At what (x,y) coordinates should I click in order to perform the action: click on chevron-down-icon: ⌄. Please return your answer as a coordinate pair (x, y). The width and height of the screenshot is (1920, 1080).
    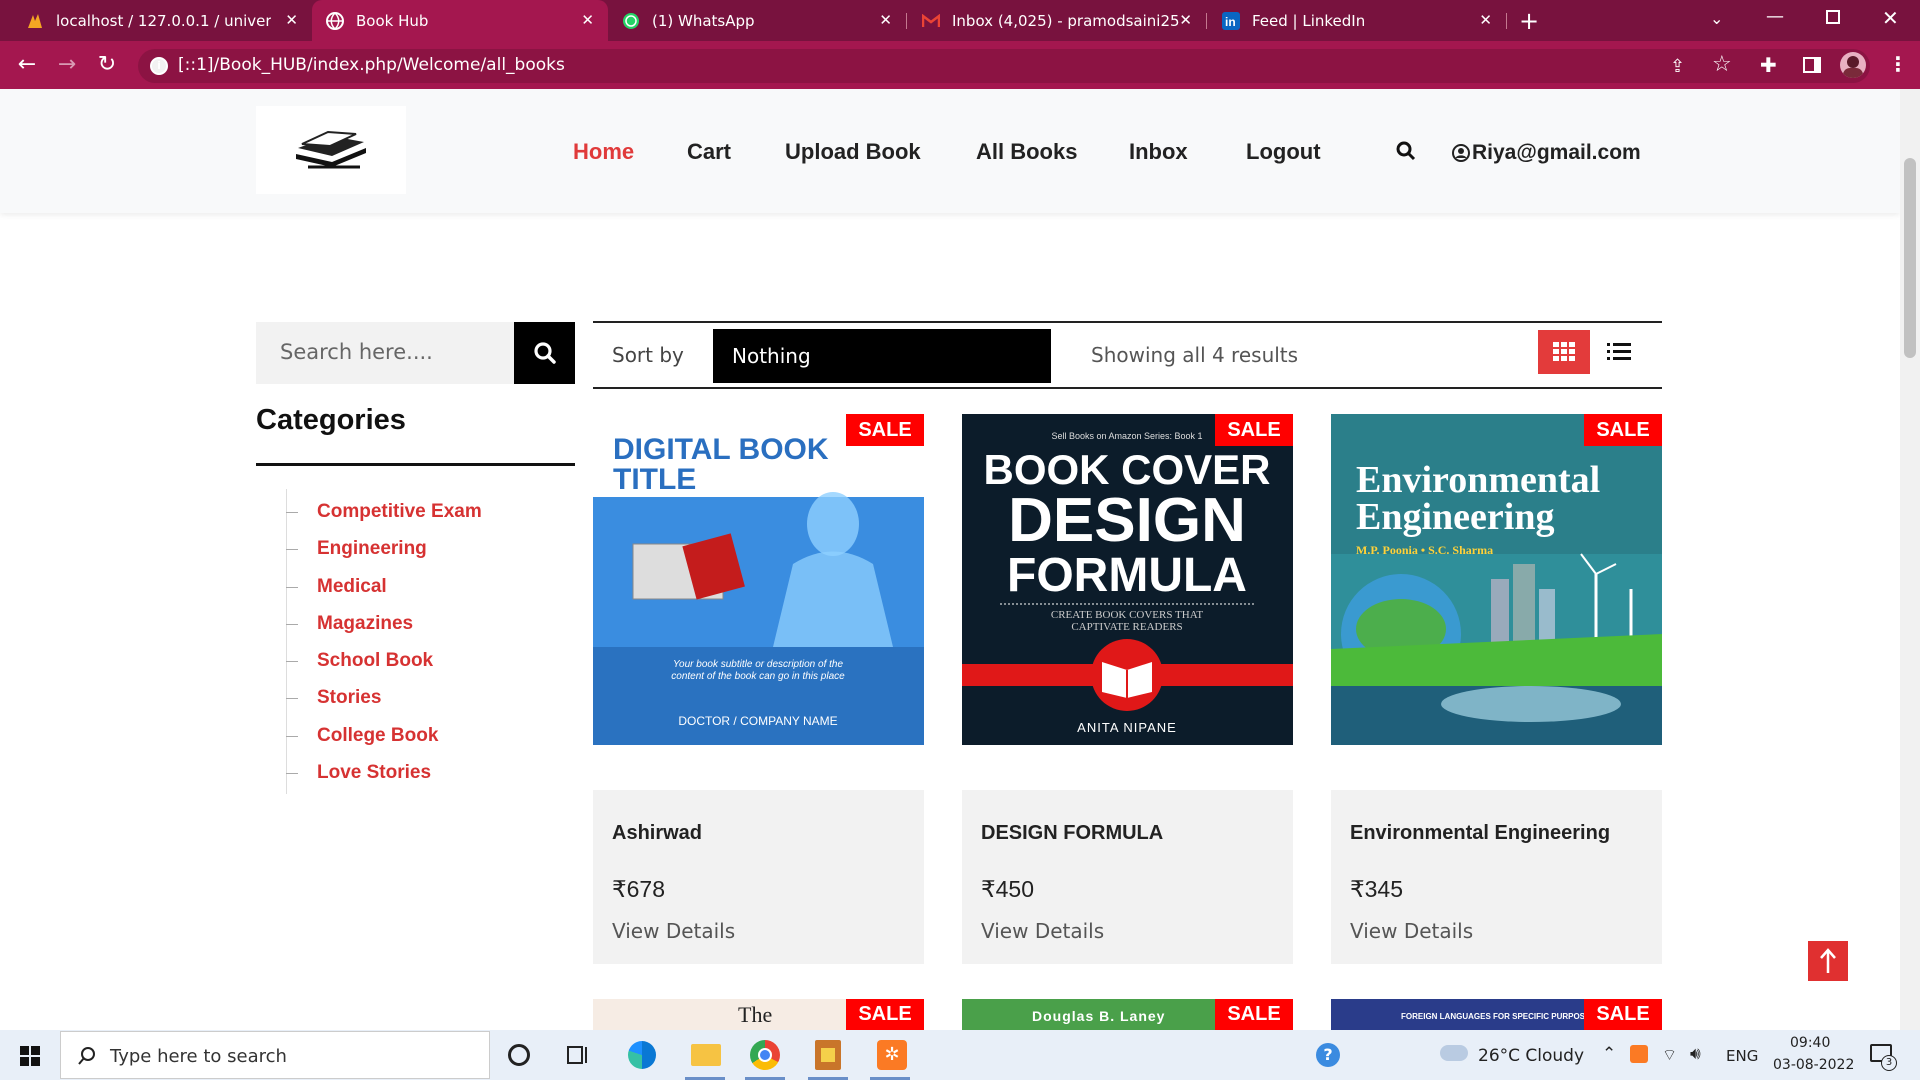
    Looking at the image, I should click on (1716, 18).